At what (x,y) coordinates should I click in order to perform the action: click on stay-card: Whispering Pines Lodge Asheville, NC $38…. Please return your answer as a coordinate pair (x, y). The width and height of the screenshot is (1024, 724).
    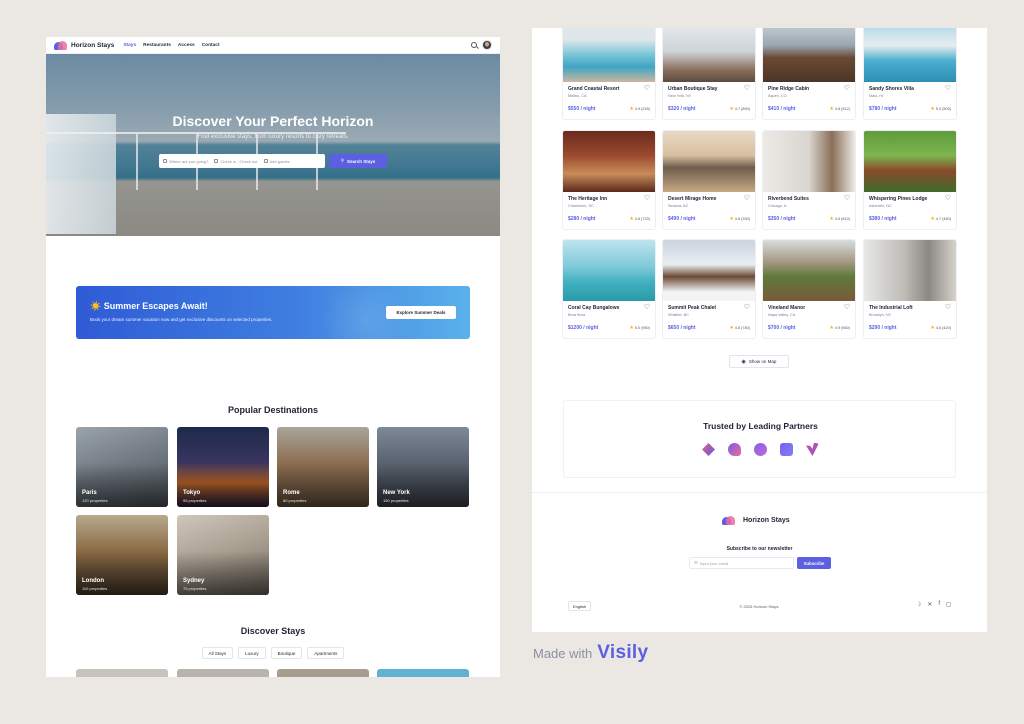
    Looking at the image, I should click on (910, 180).